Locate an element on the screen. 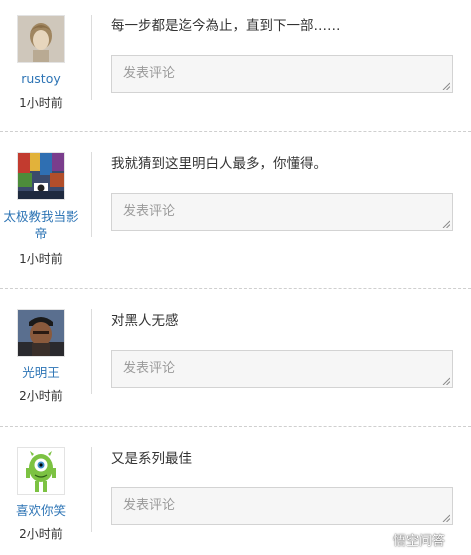 The image size is (471, 555). comment-text: 又是系列最佳 is located at coordinates (151, 459).